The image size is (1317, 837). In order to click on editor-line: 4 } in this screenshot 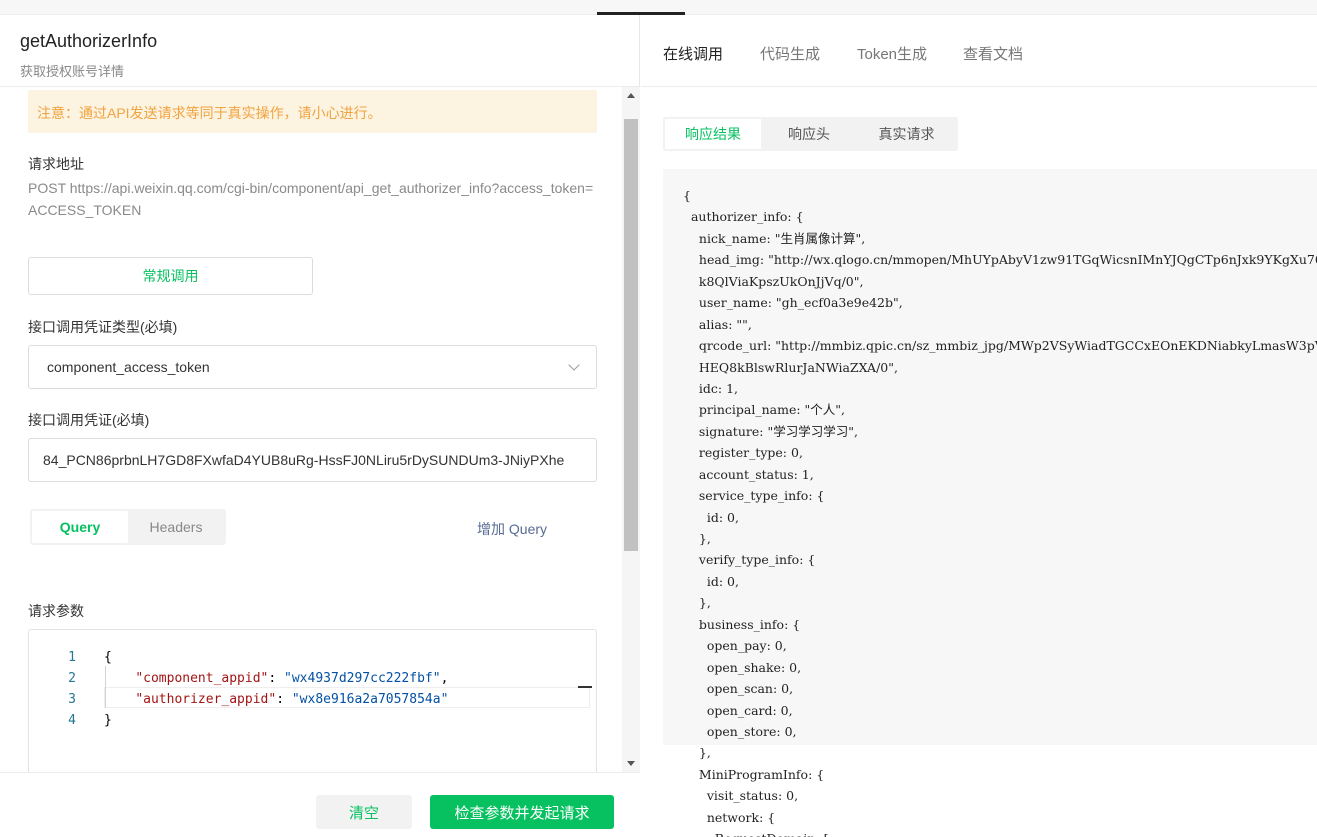, I will do `click(312, 720)`.